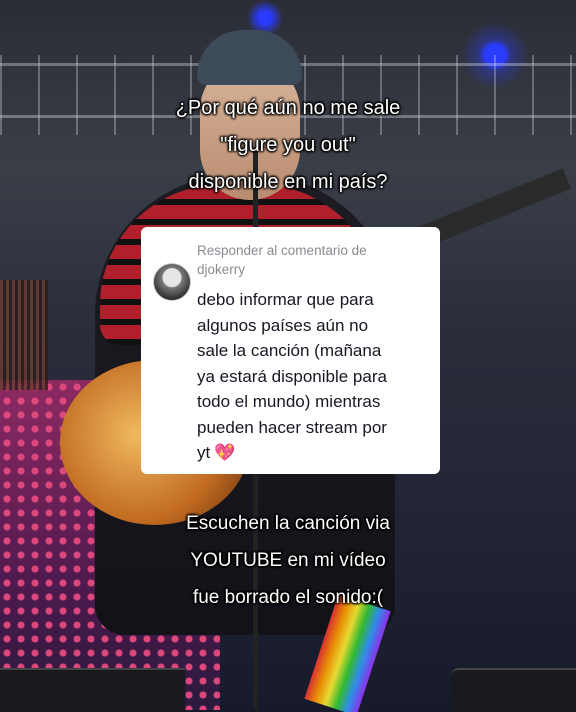 This screenshot has height=712, width=576. I want to click on commenter-username: djokerry, so click(309, 269).